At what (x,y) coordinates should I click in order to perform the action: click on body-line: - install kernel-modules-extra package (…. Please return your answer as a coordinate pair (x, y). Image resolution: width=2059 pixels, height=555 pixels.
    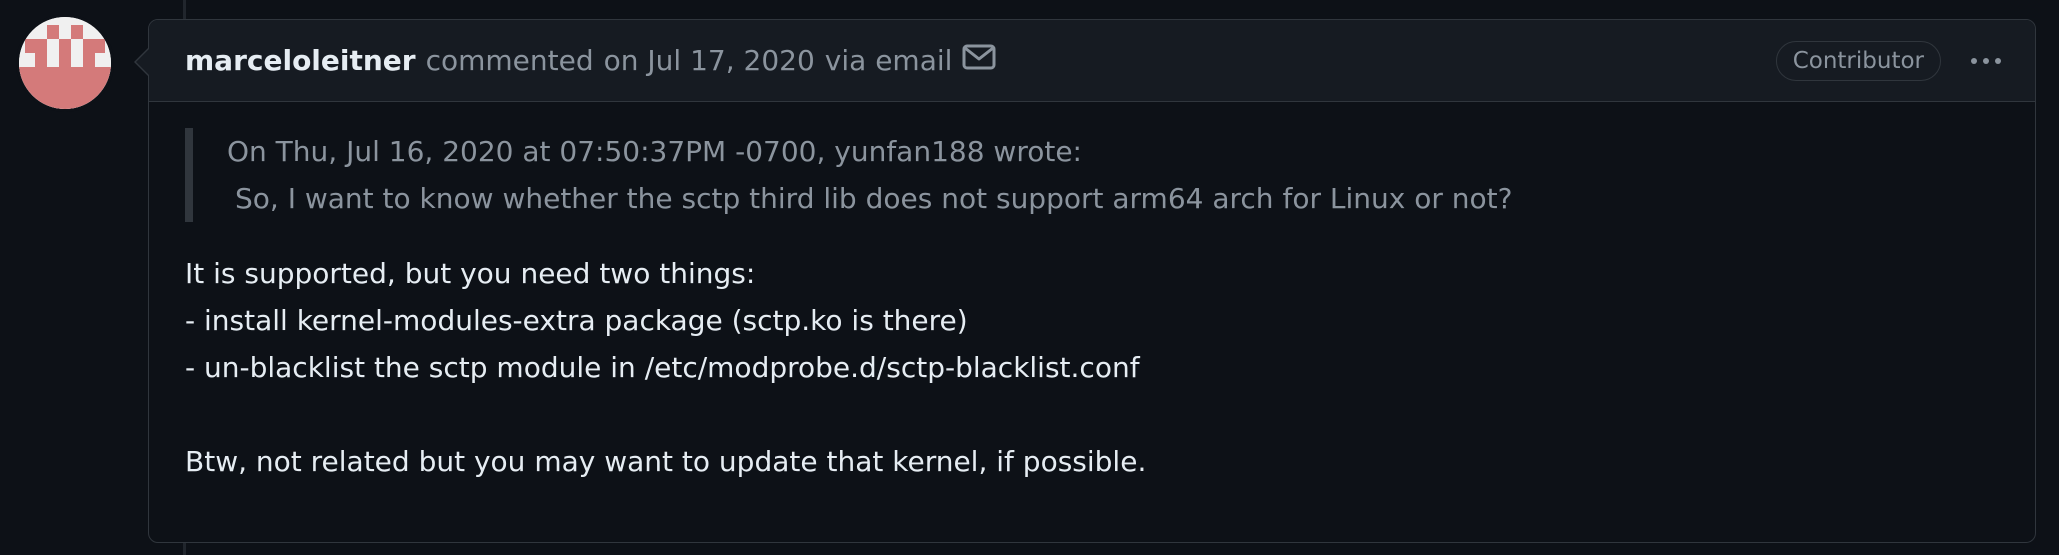
    Looking at the image, I should click on (576, 320).